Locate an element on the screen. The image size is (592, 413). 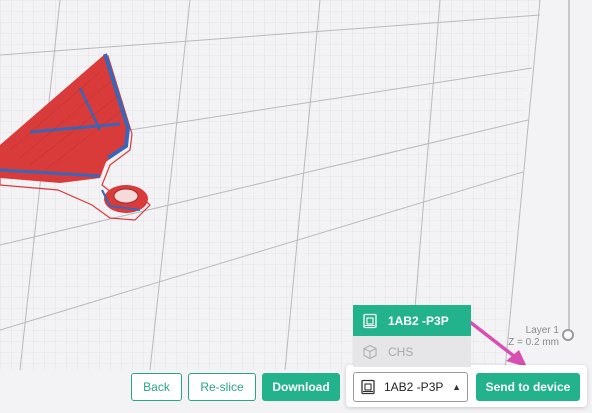
device-select-label: 1AB2 -P3P is located at coordinates (414, 387).